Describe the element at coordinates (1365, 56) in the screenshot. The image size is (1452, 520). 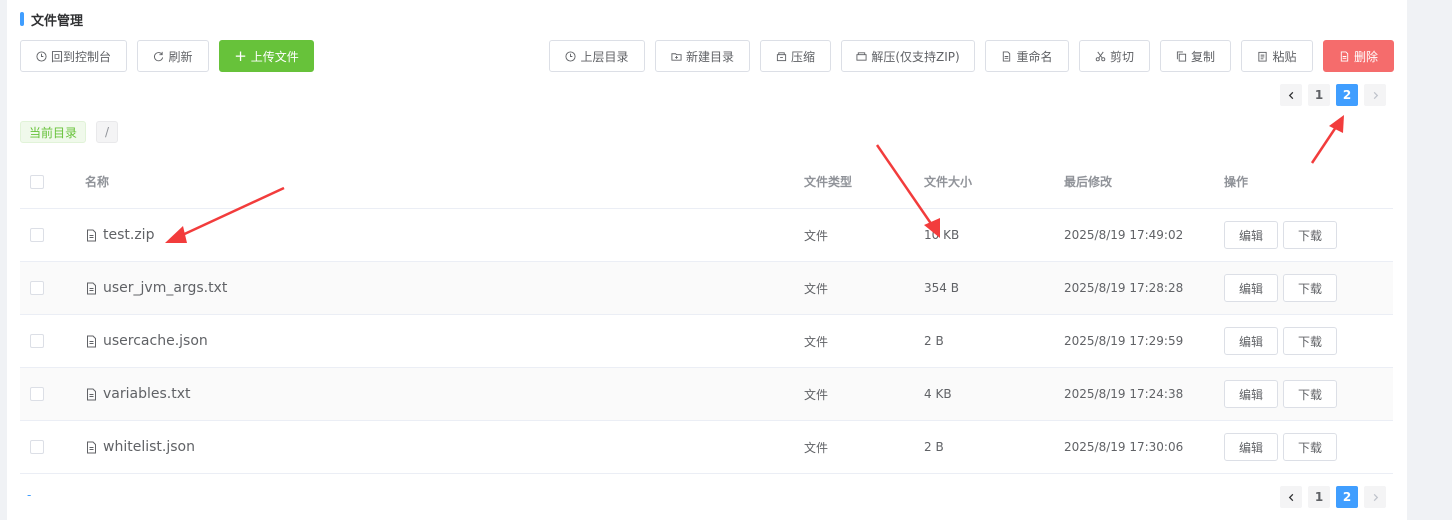
I see `delete-label: 删除` at that location.